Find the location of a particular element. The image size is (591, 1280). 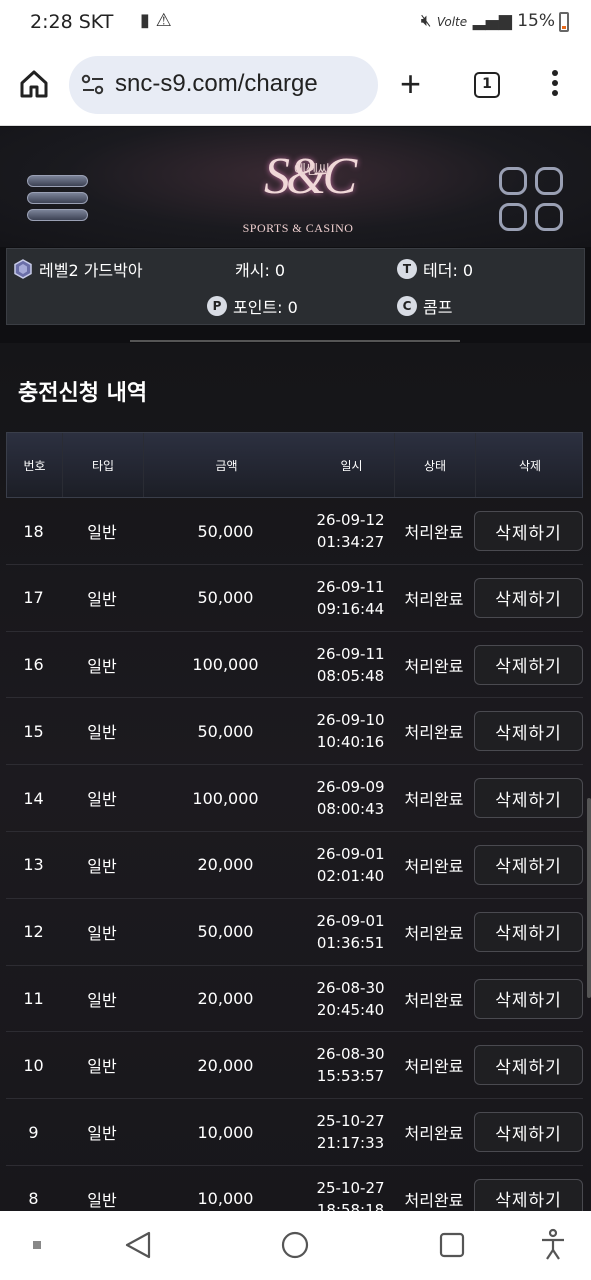

row-datetime: 26-09-11 08:05:48 is located at coordinates (350, 665).